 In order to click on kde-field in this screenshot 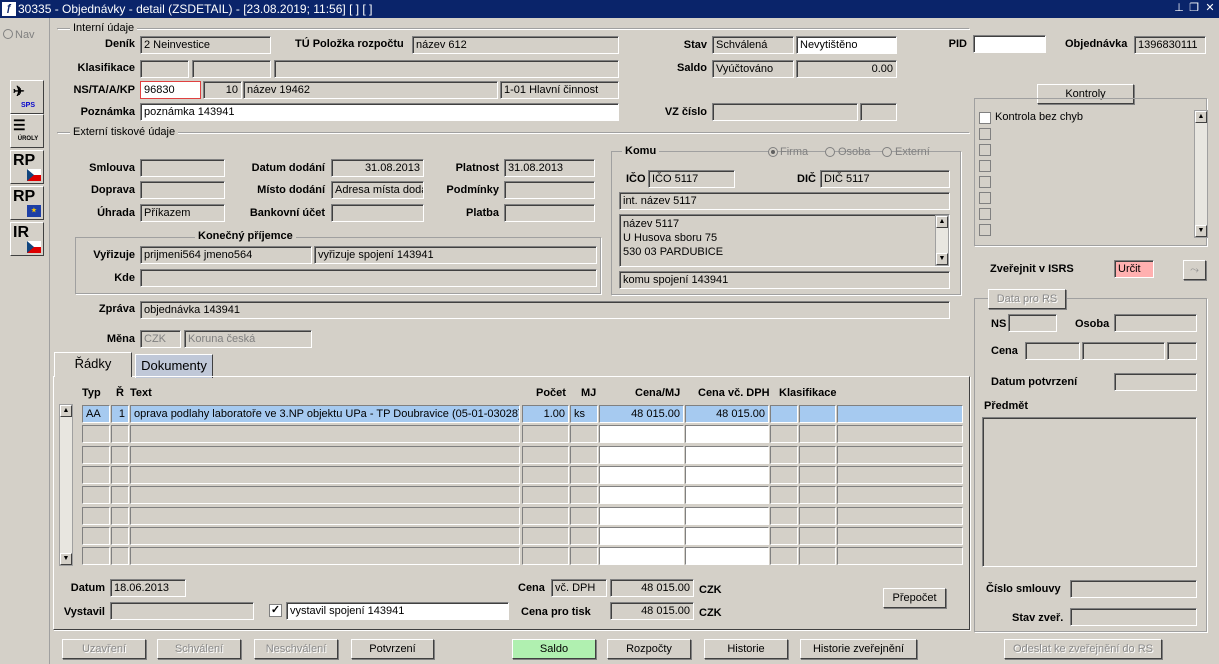, I will do `click(368, 278)`.